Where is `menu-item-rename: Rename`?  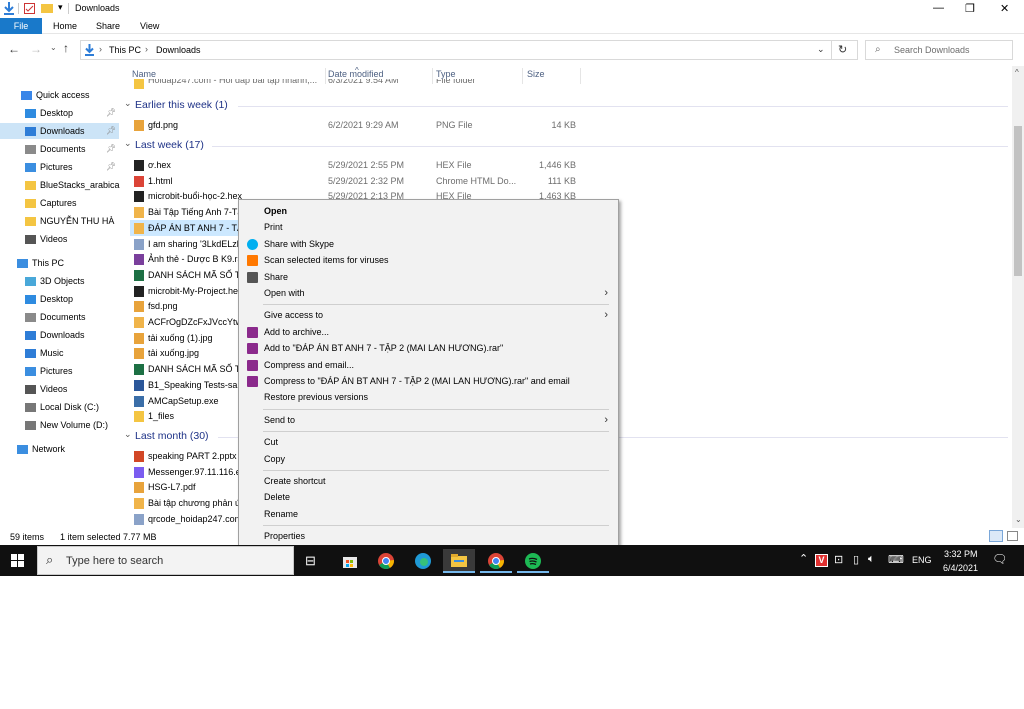
menu-item-rename: Rename is located at coordinates (428, 514).